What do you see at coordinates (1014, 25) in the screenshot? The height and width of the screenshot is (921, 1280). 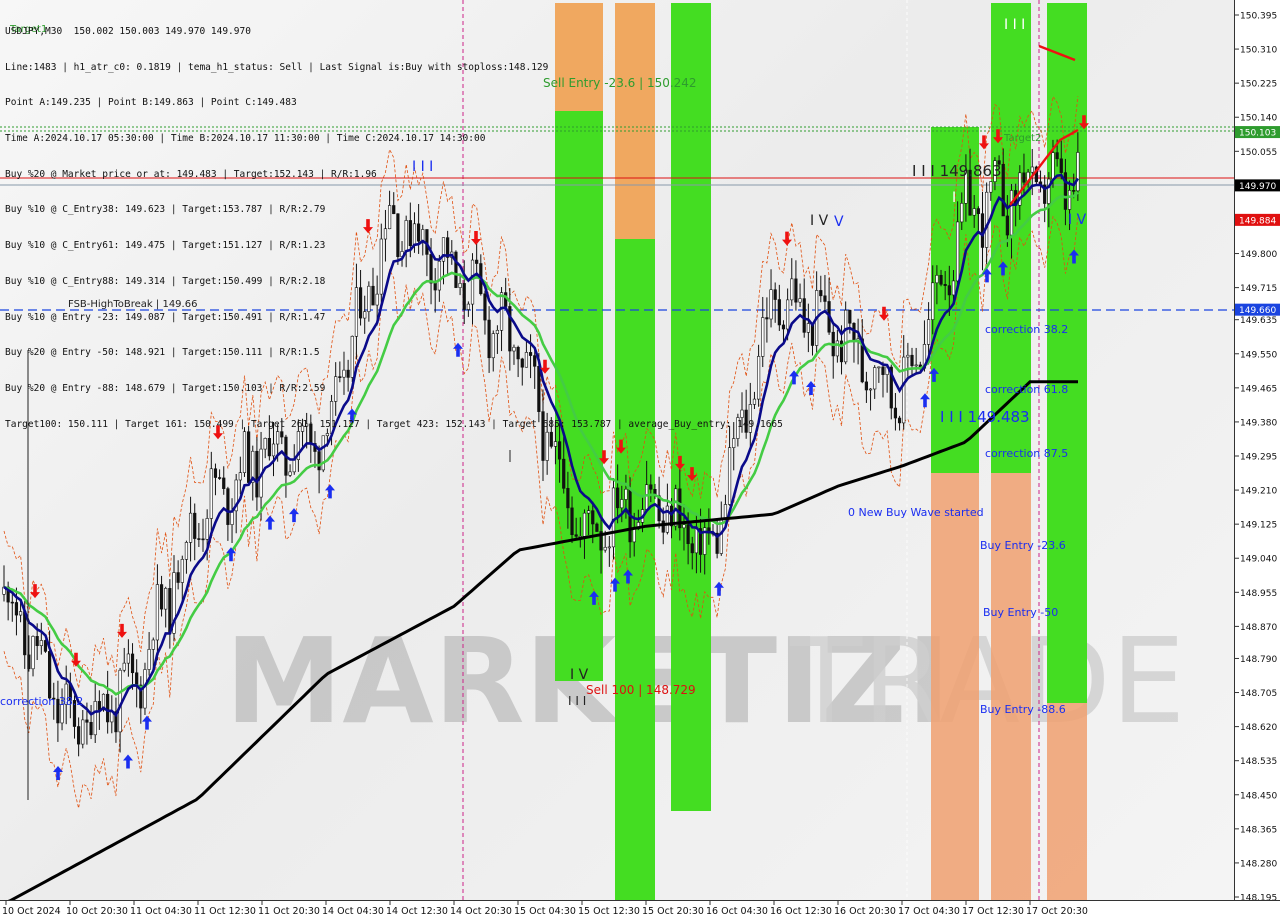 I see `wave-iii-label: I I I` at bounding box center [1014, 25].